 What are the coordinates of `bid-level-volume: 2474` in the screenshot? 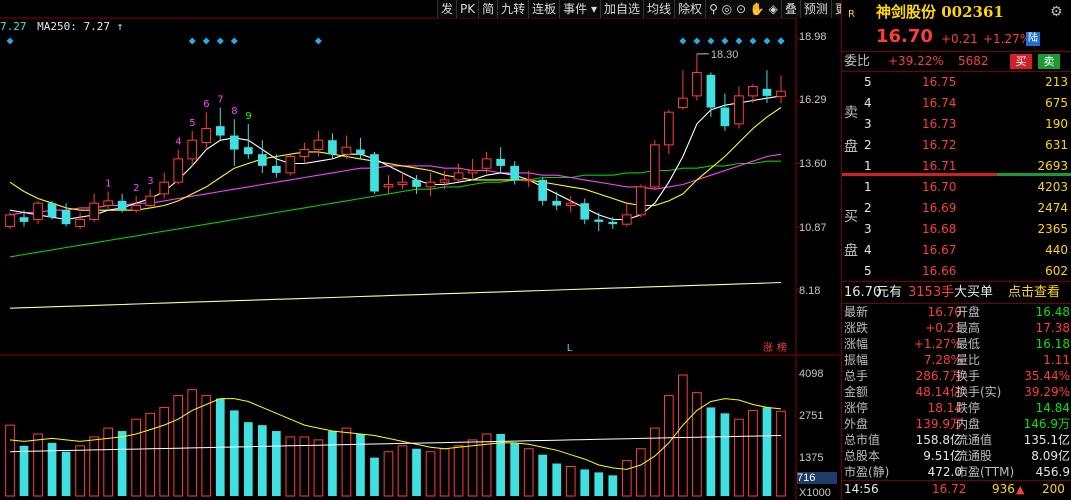 It's located at (1052, 208).